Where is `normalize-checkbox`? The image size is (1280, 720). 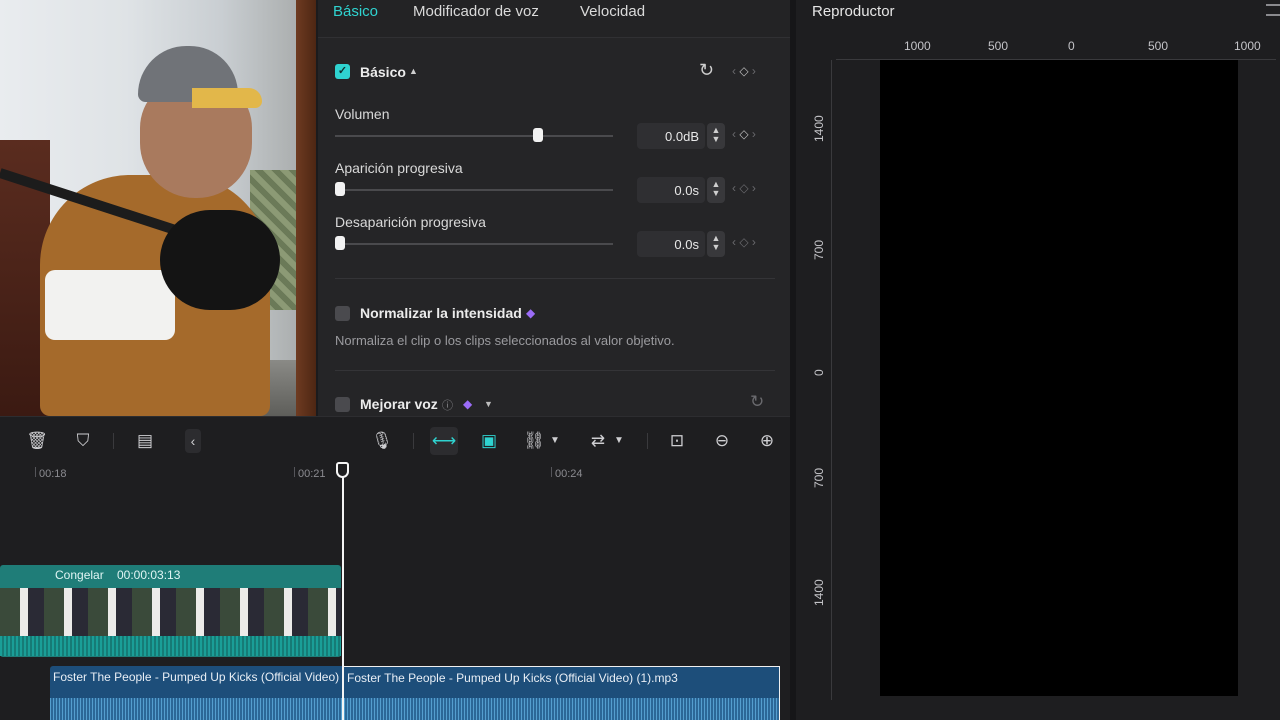 normalize-checkbox is located at coordinates (342, 313).